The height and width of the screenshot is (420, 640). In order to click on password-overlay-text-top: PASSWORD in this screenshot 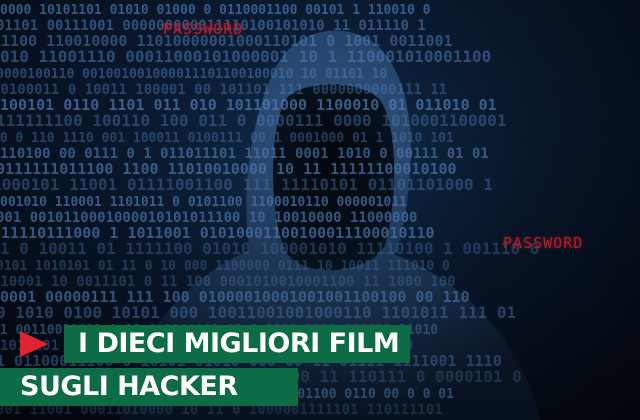, I will do `click(203, 29)`.